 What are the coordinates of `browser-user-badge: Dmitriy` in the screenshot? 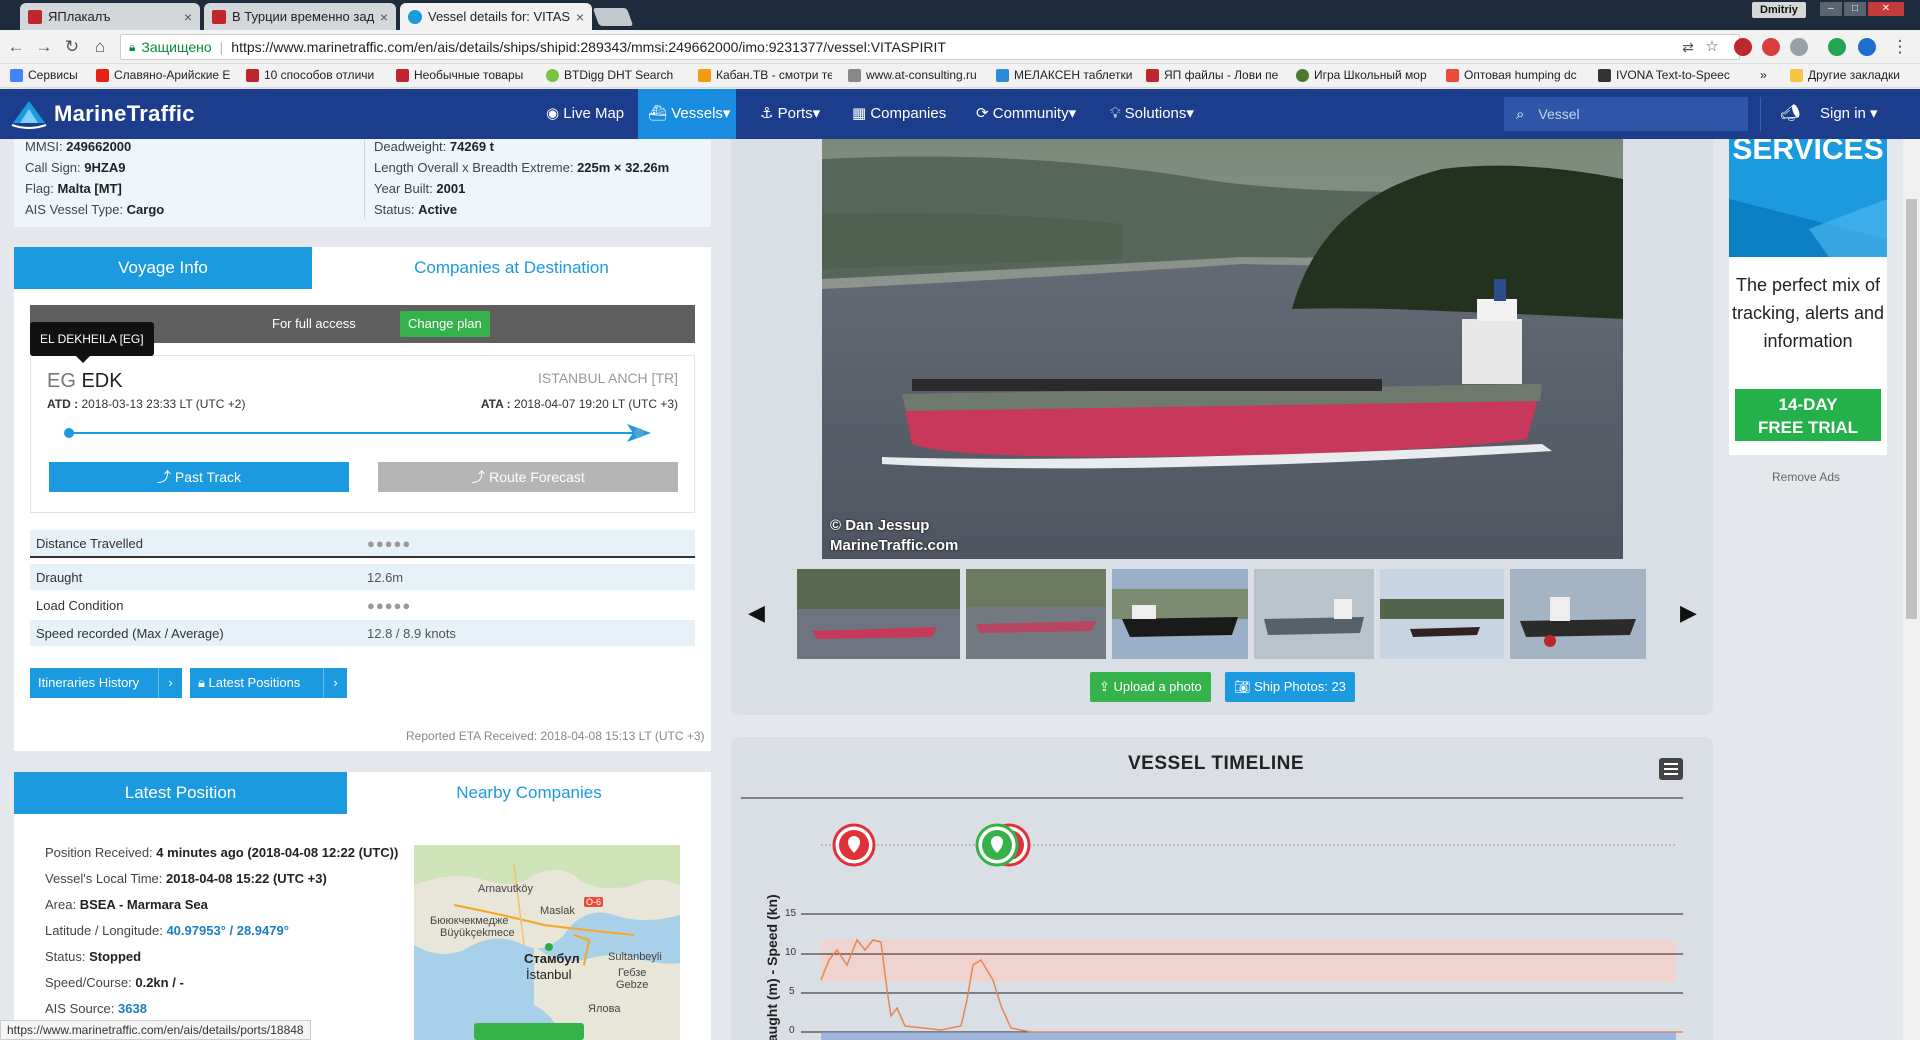 It's located at (1779, 10).